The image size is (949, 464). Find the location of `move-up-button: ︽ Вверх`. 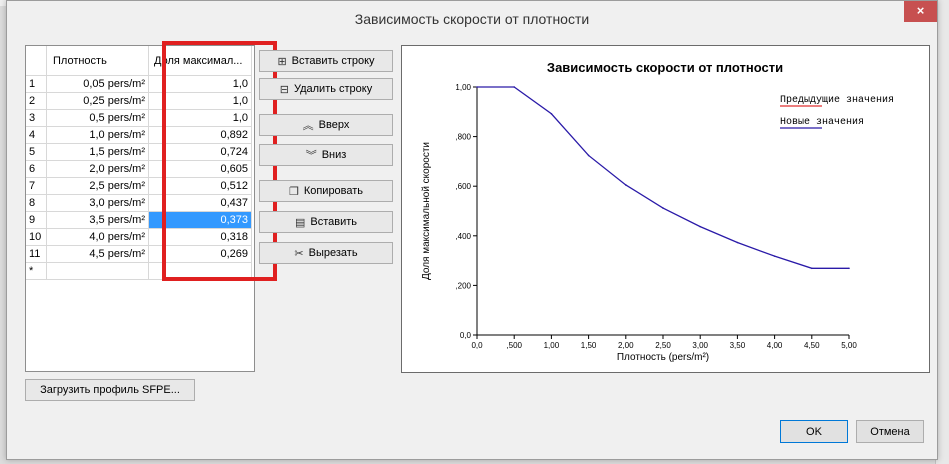

move-up-button: ︽ Вверх is located at coordinates (326, 125).